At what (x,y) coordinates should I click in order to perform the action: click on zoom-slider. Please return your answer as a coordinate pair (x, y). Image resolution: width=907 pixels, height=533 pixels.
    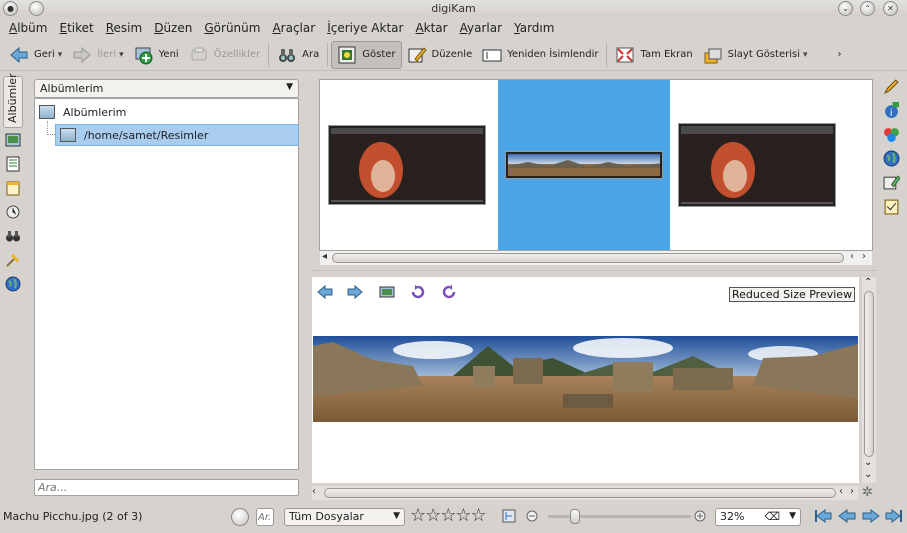
    Looking at the image, I should click on (619, 516).